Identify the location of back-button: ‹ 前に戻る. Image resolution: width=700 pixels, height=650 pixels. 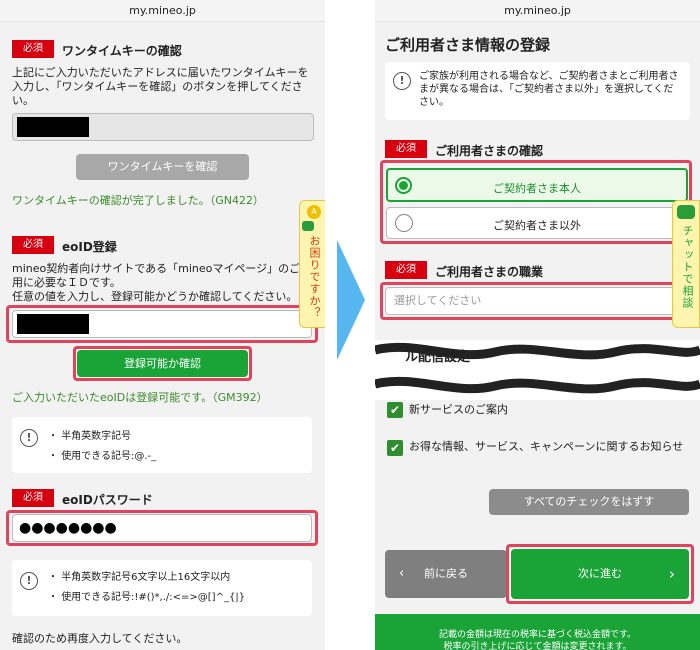
(446, 574).